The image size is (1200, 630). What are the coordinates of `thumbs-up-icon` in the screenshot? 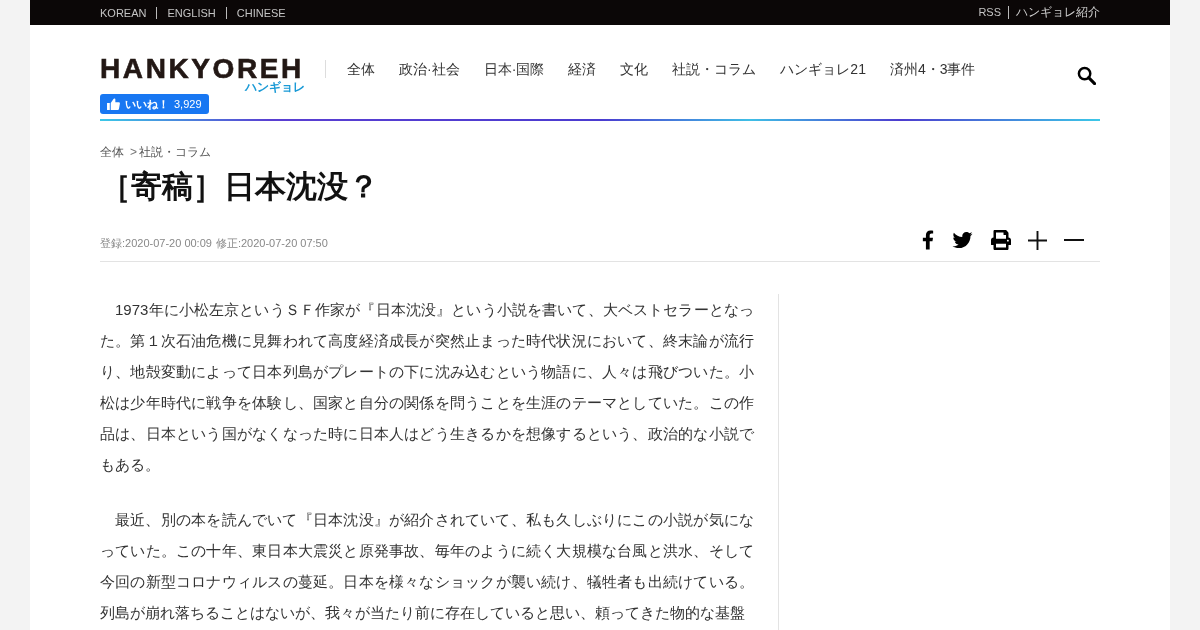 It's located at (113, 104).